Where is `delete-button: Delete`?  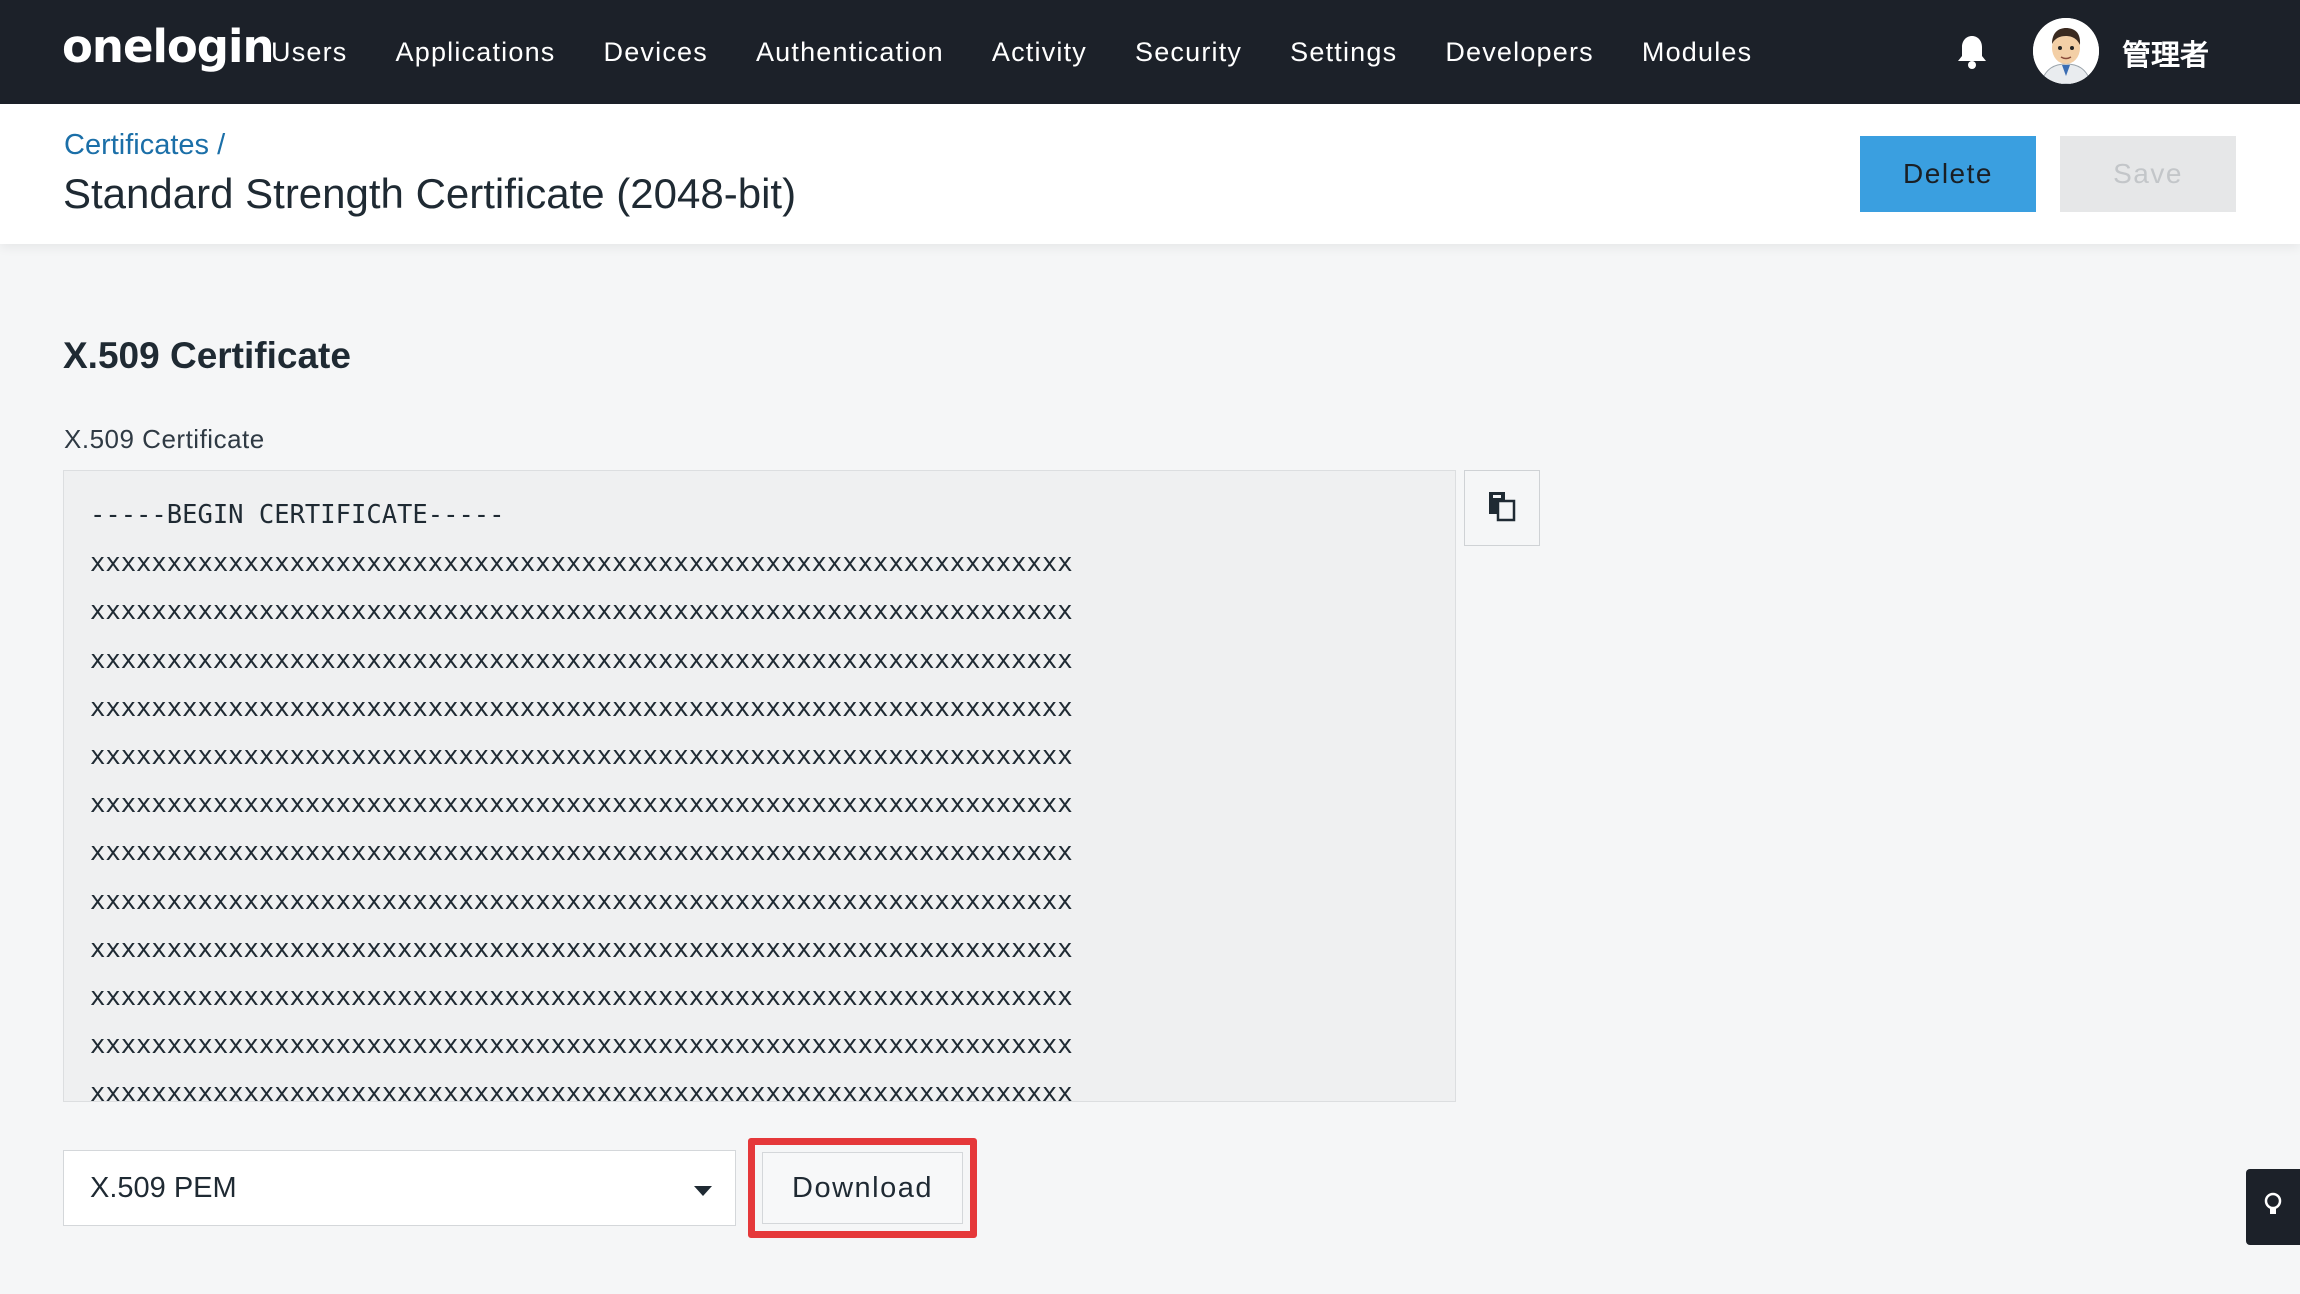
delete-button: Delete is located at coordinates (1948, 174).